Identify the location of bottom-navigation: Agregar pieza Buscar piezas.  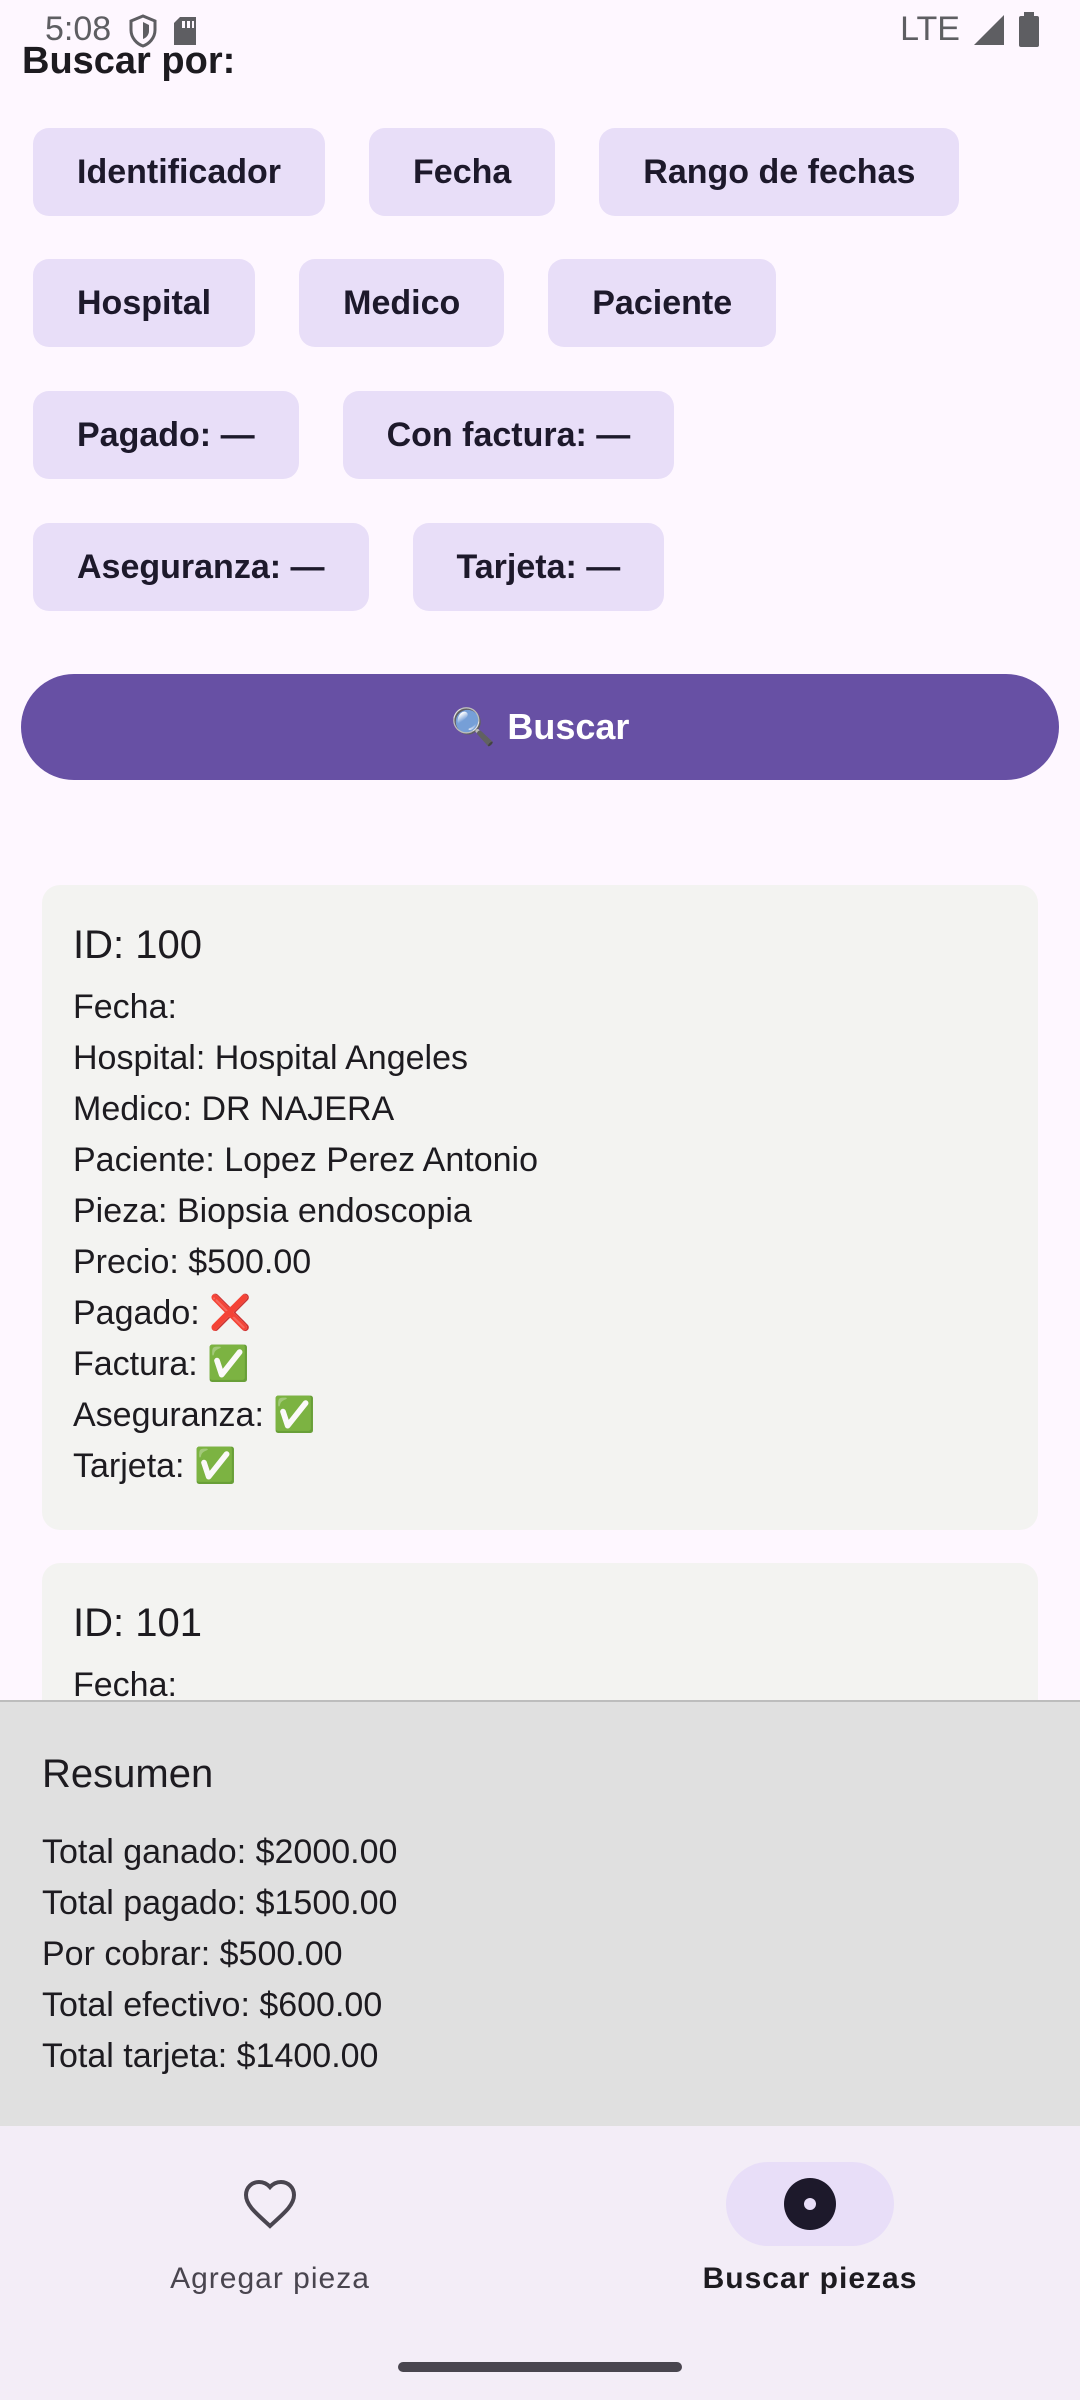
(540, 2263).